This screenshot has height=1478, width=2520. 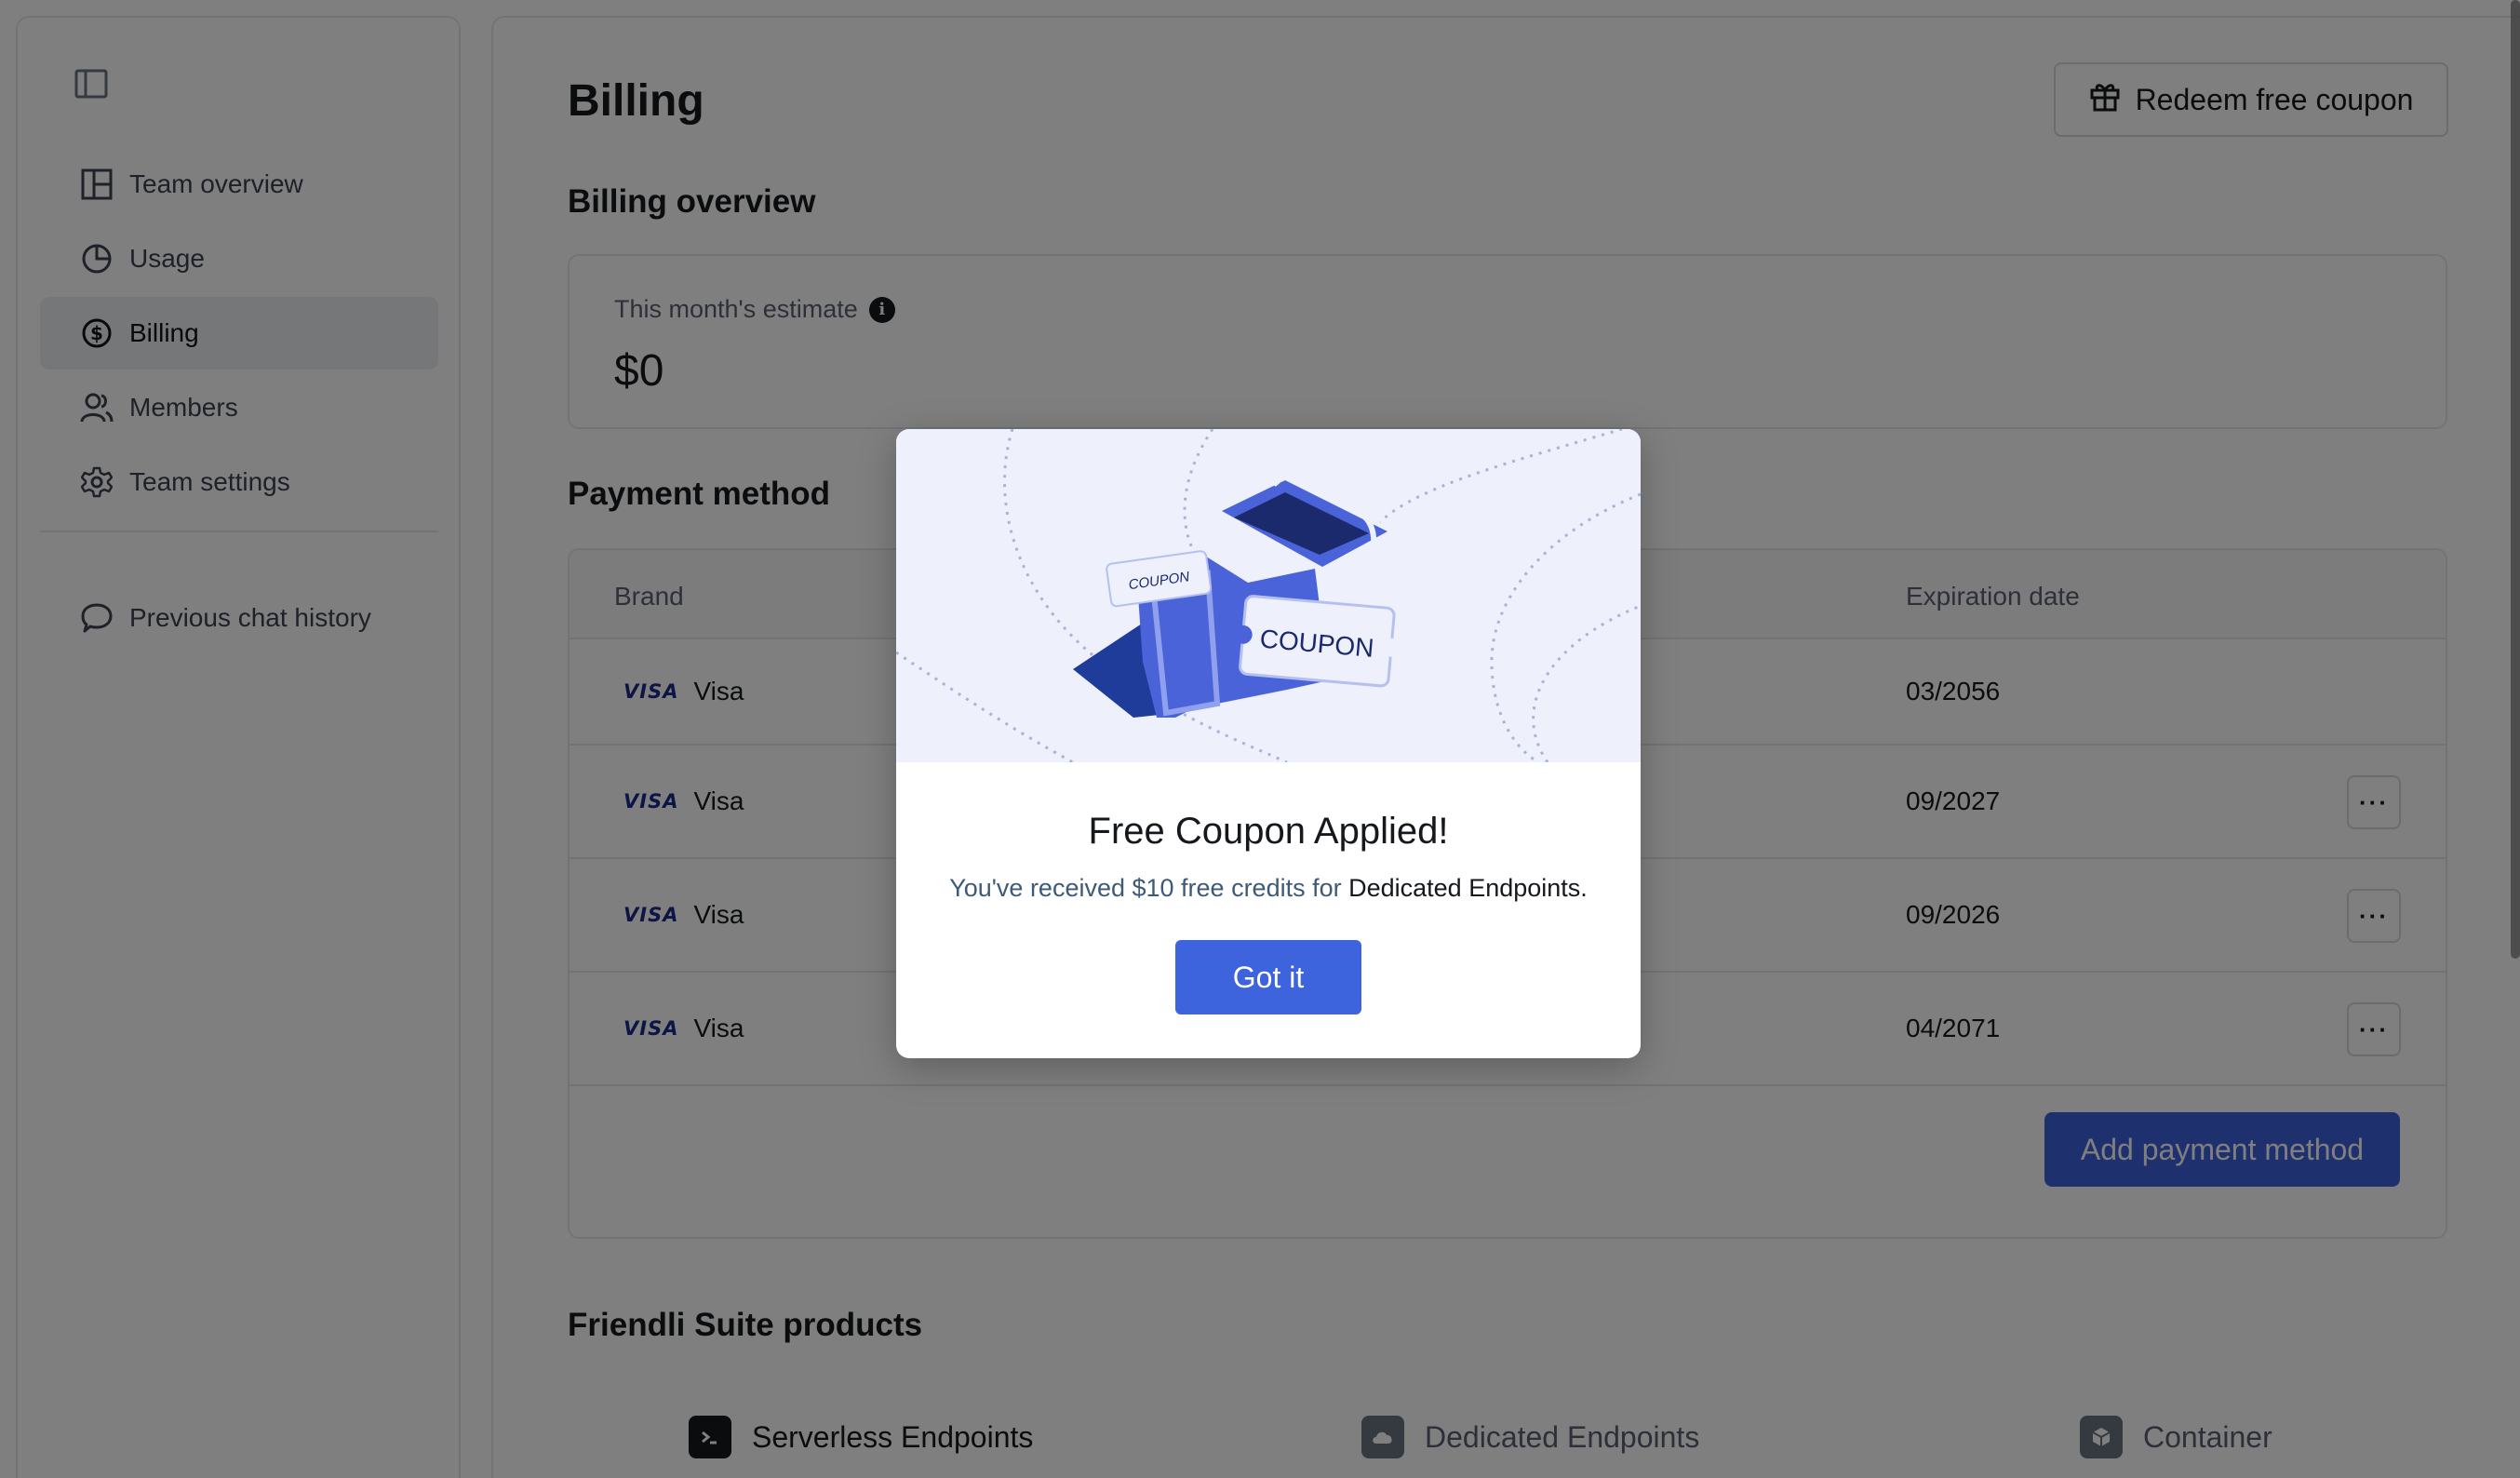 What do you see at coordinates (2515, 480) in the screenshot?
I see `page-scrollbar` at bounding box center [2515, 480].